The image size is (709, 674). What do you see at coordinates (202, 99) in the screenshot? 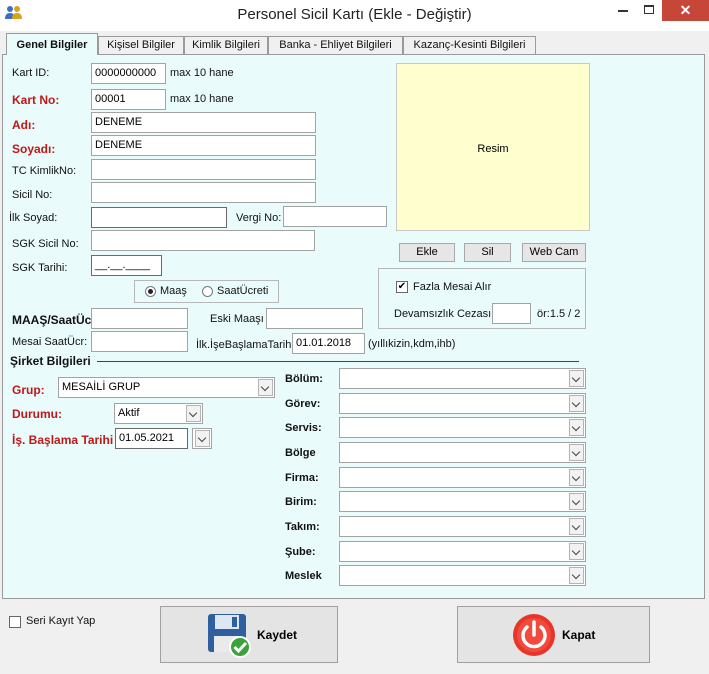
I see `kart-no-hint: max 10 hane` at bounding box center [202, 99].